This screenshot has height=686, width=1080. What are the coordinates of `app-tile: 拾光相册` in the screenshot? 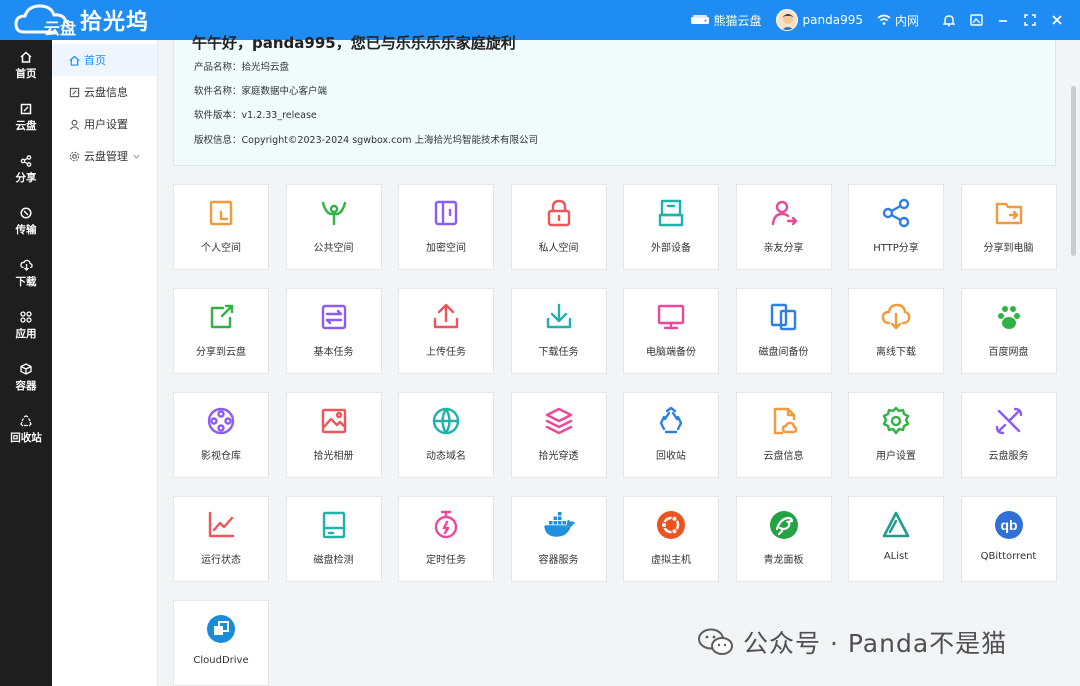 It's located at (333, 435).